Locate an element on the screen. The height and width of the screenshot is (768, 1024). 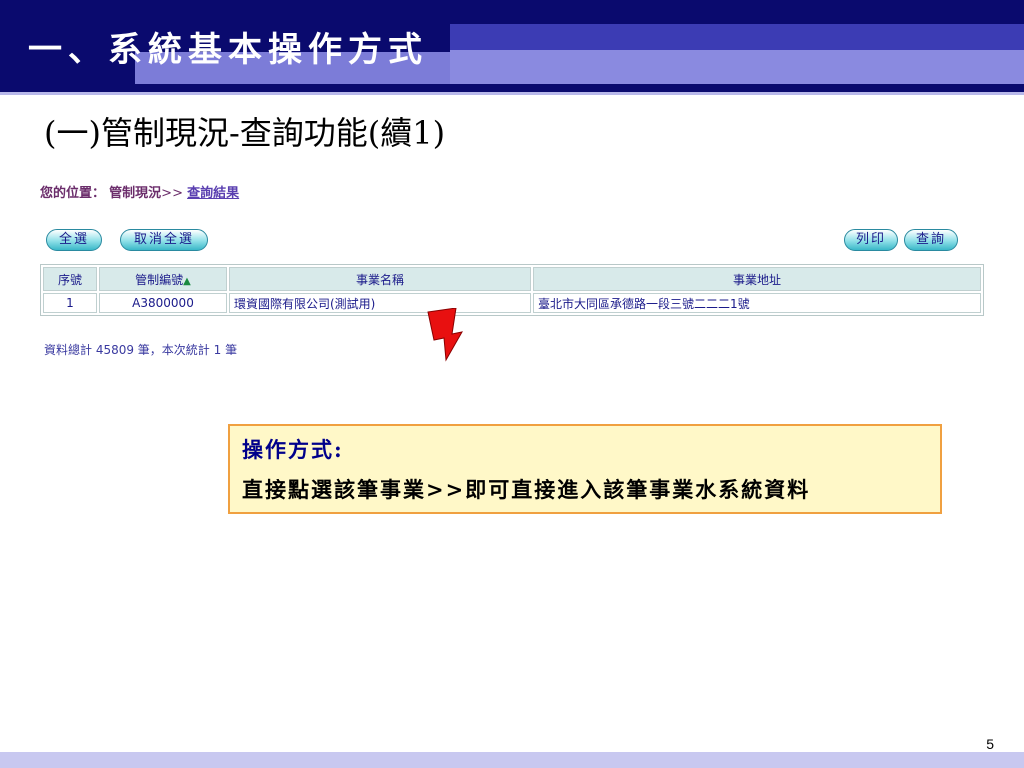
query-button: 查詢 is located at coordinates (931, 240).